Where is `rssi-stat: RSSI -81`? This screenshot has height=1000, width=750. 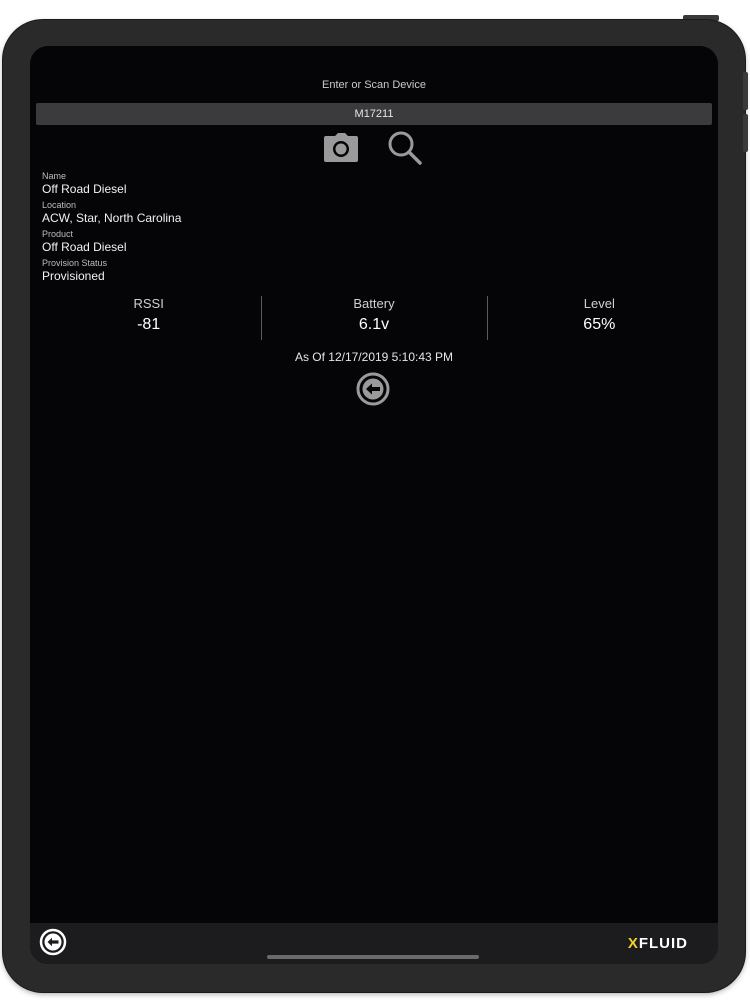
rssi-stat: RSSI -81 is located at coordinates (148, 317).